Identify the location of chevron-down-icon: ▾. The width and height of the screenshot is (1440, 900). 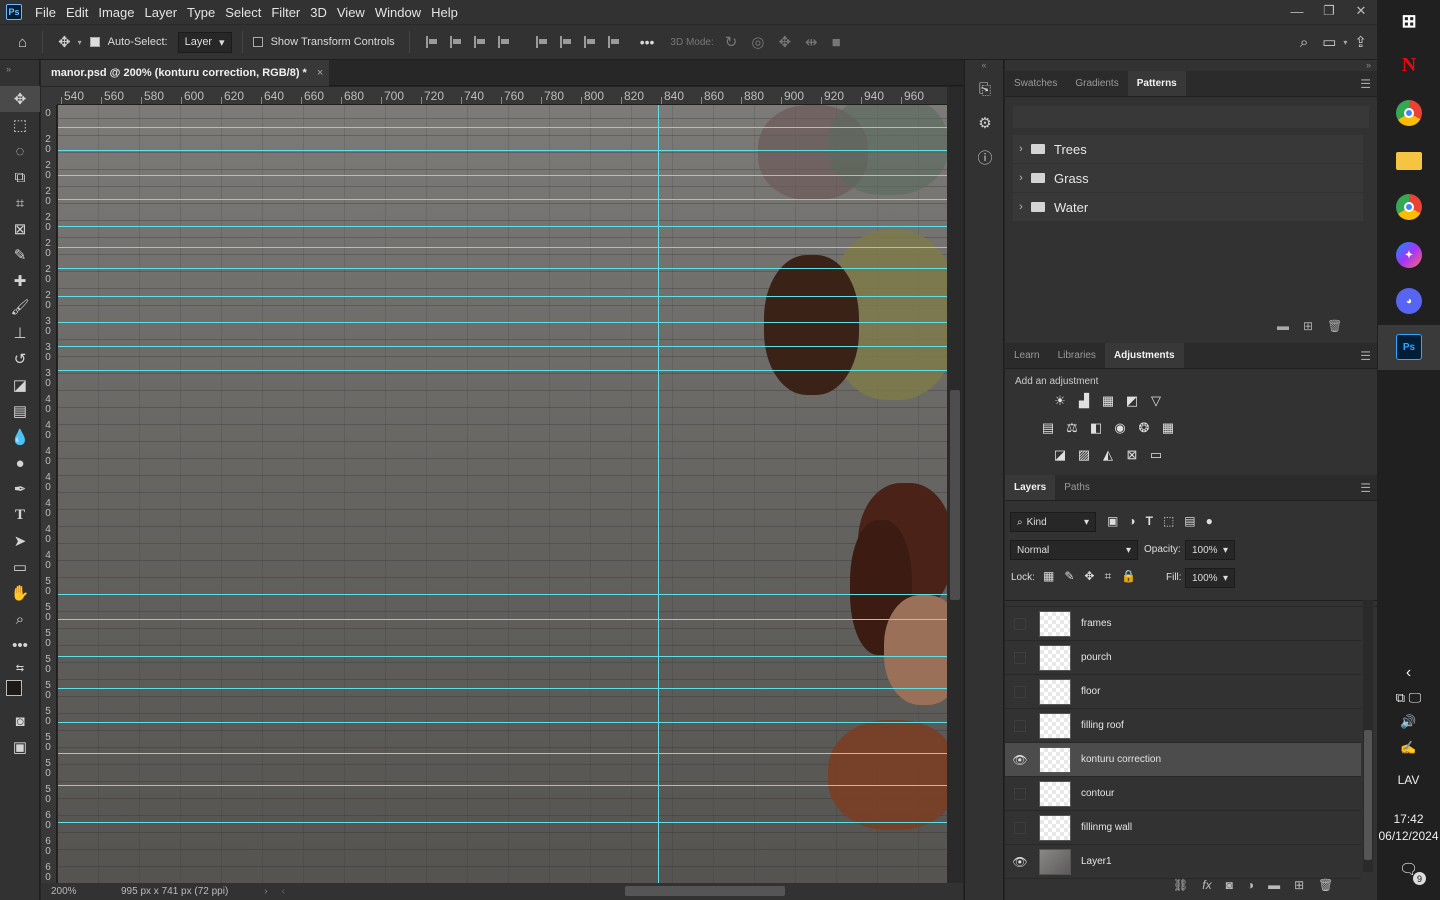
(80, 42).